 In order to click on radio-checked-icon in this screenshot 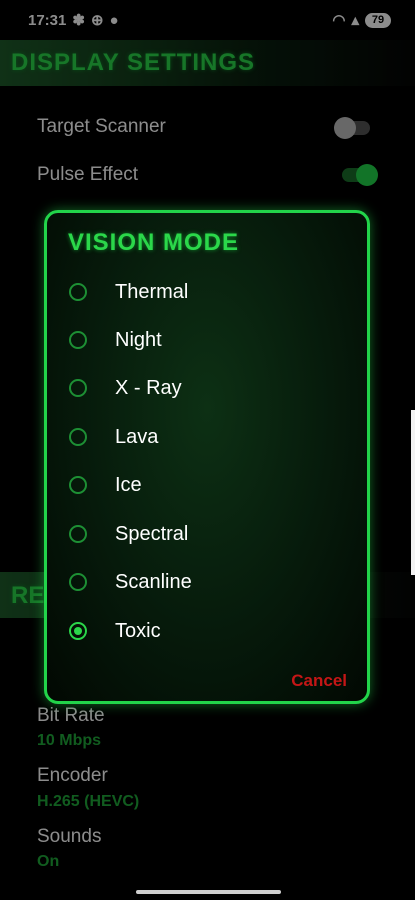, I will do `click(78, 631)`.